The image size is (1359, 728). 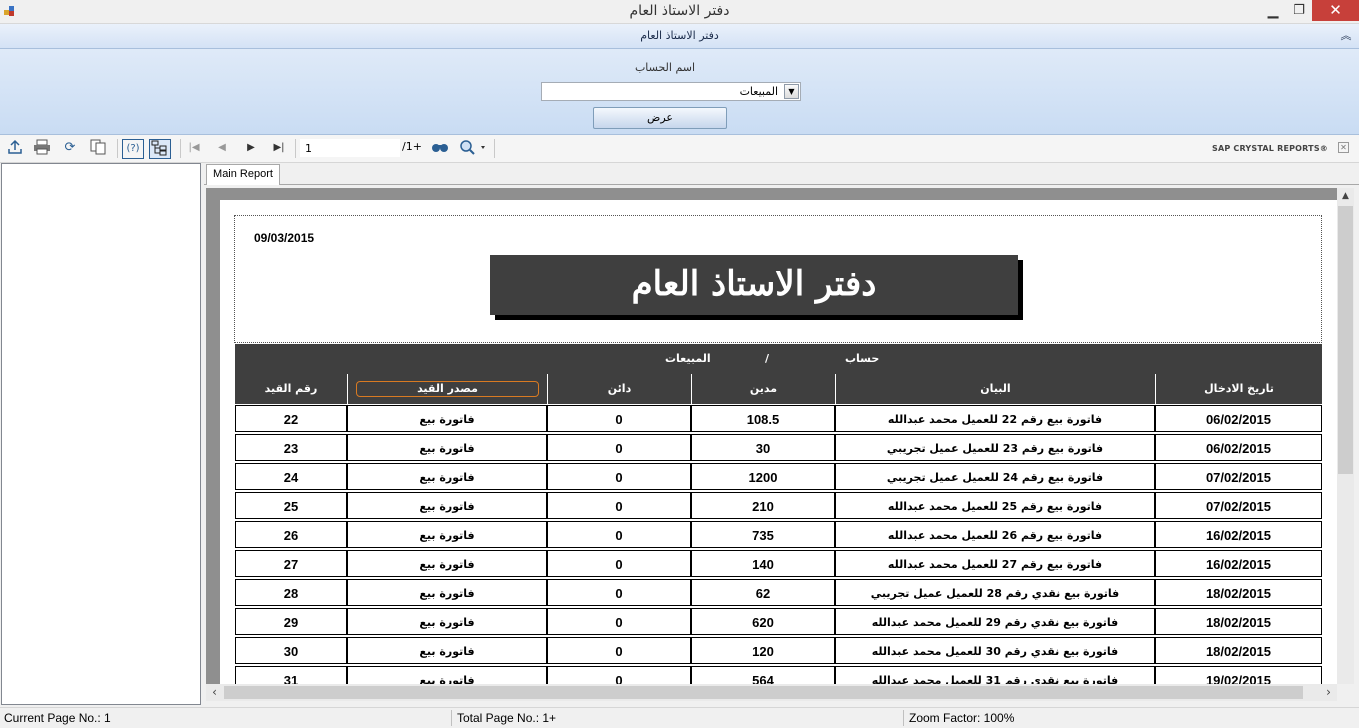 I want to click on zoom-icon, so click(x=473, y=148).